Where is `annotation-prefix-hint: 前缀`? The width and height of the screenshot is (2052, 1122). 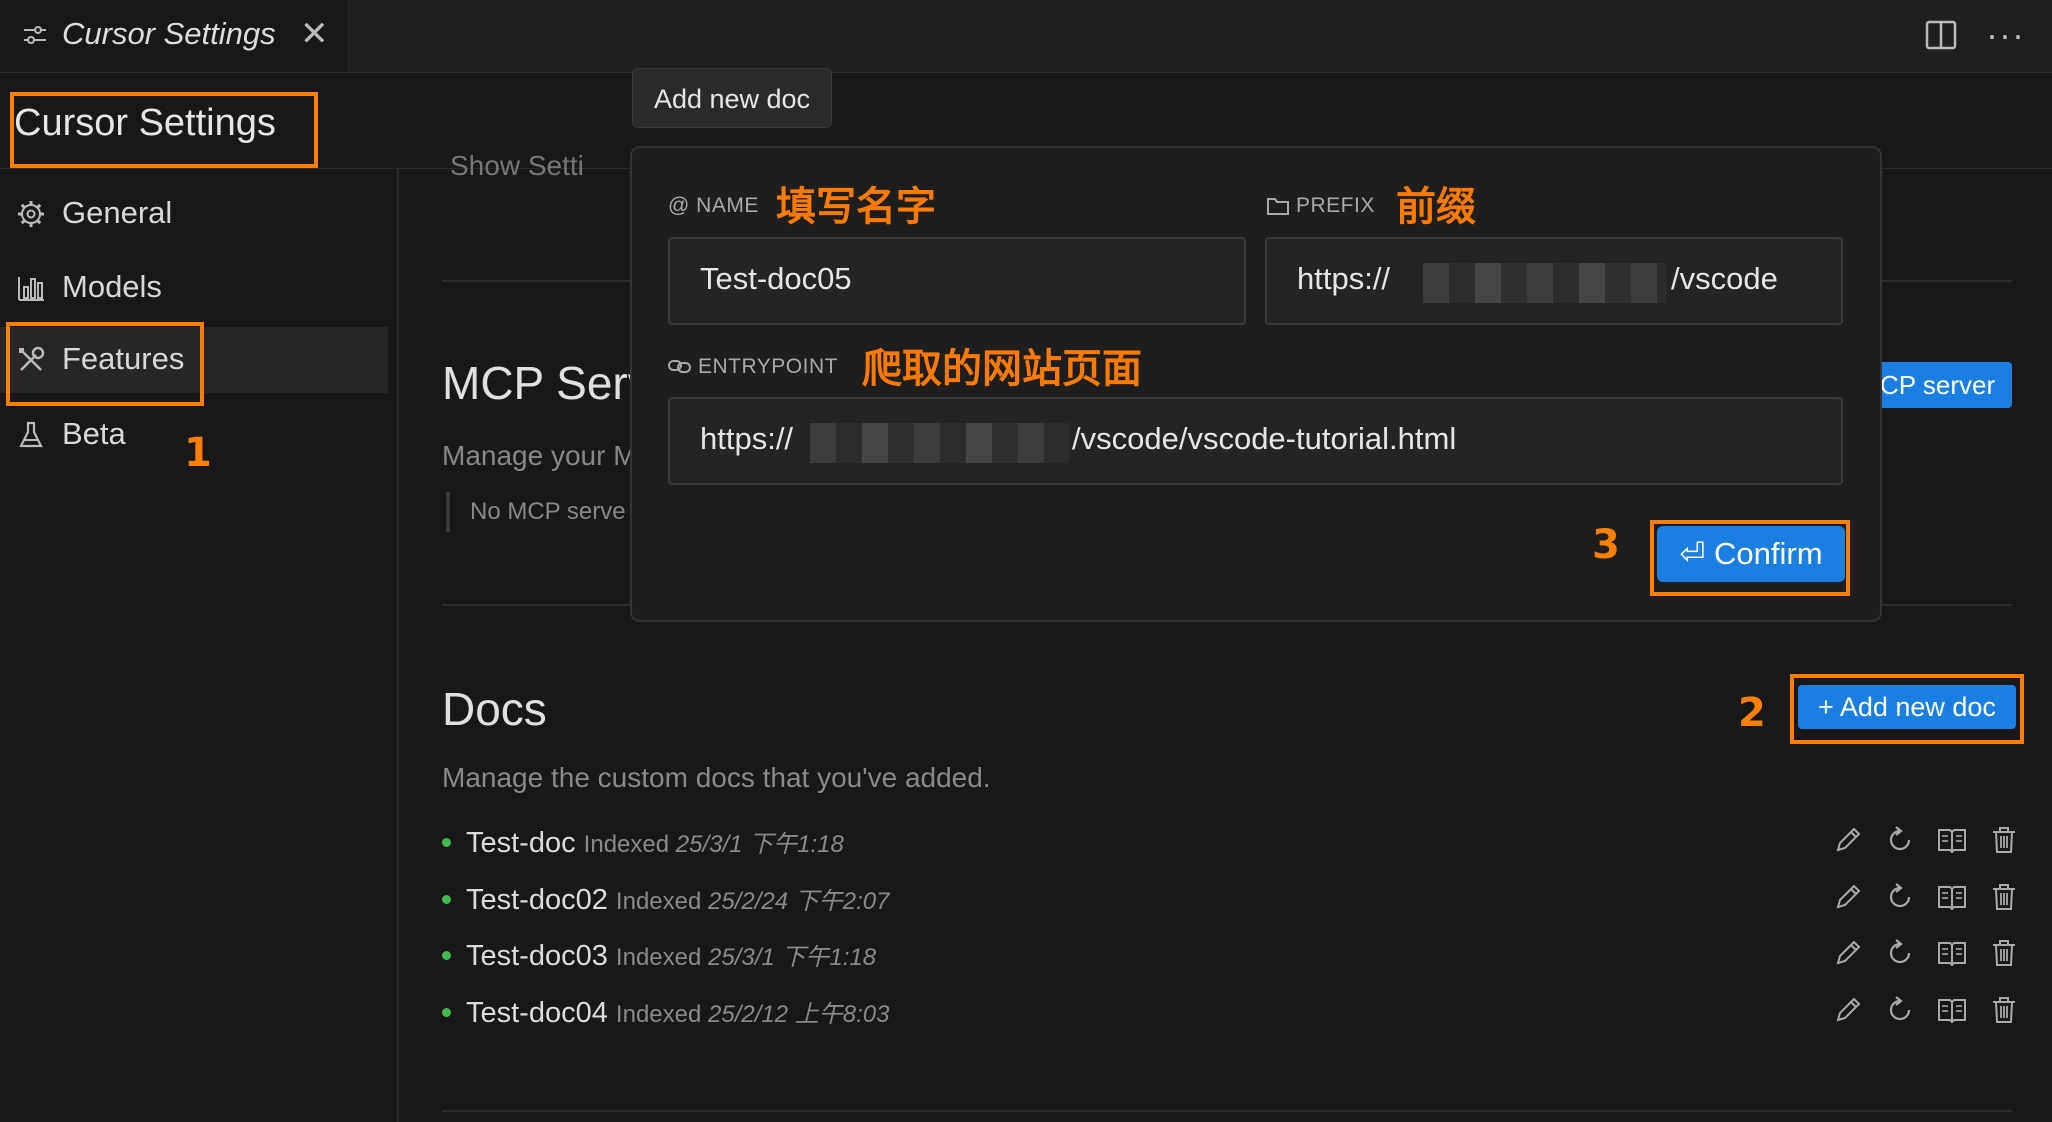
annotation-prefix-hint: 前缀 is located at coordinates (1436, 207).